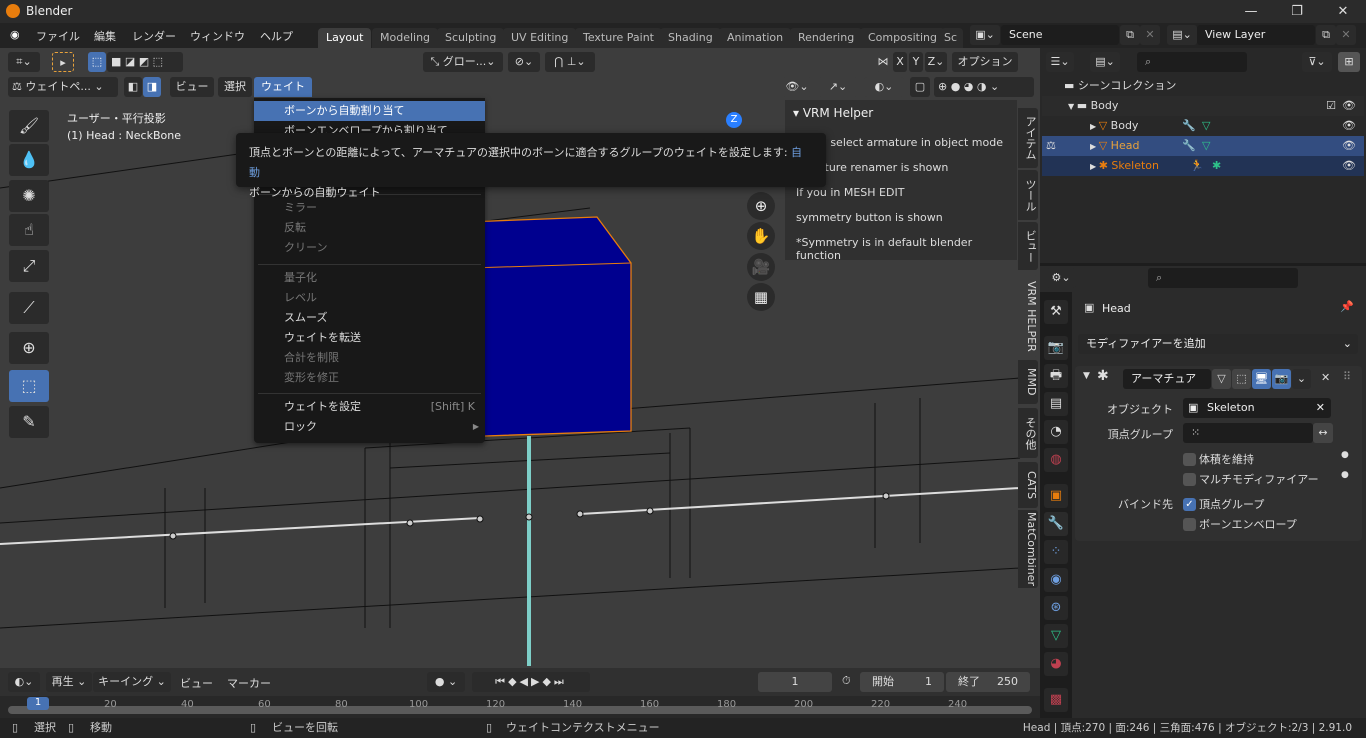 This screenshot has width=1366, height=738. I want to click on side-tab-tool: ツール, so click(1028, 195).